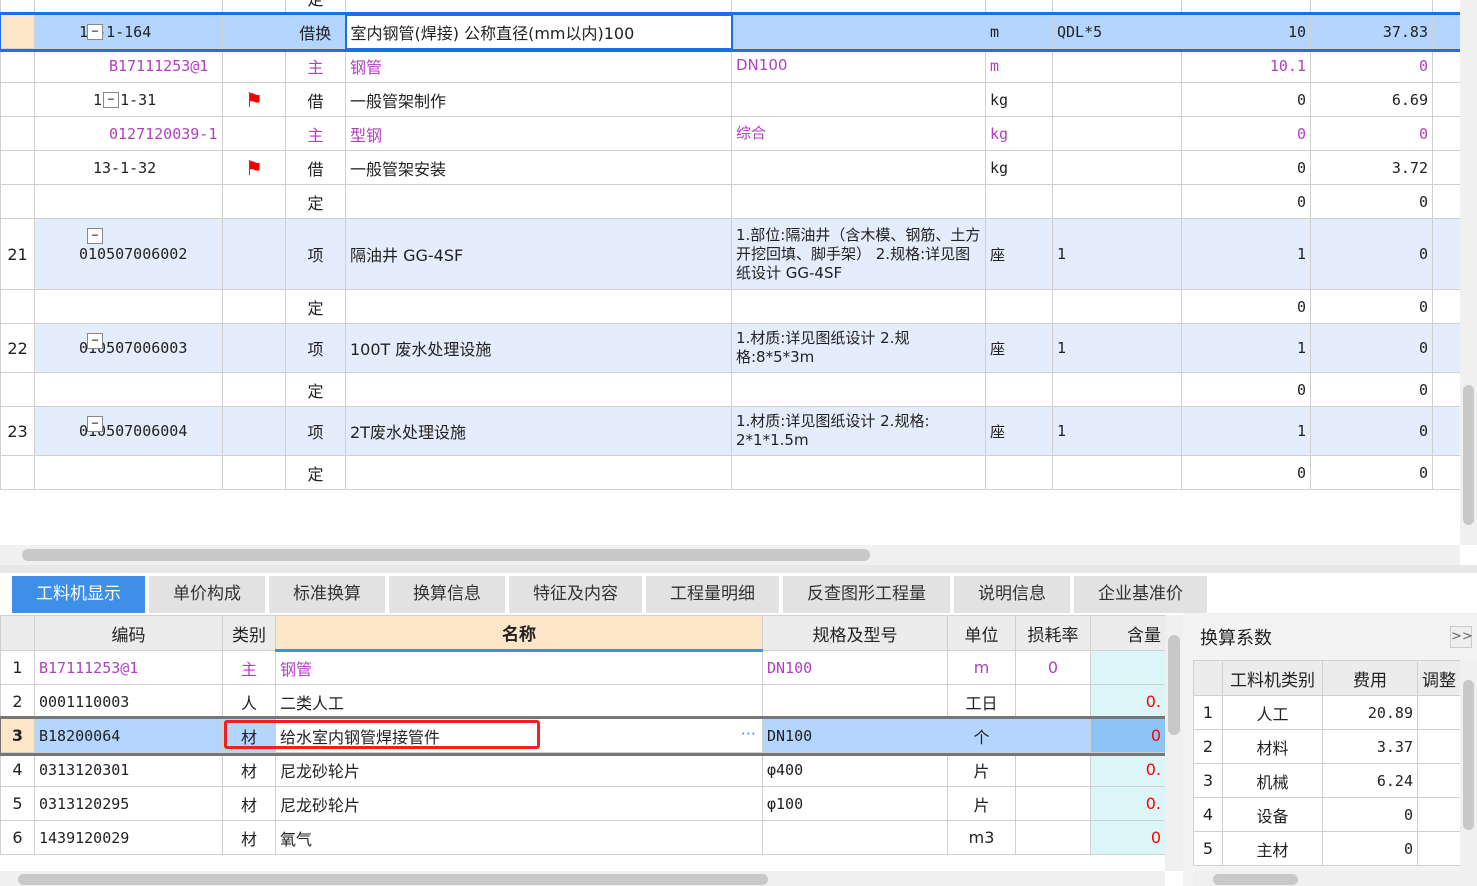 The image size is (1477, 886). I want to click on column-header: 费用, so click(1370, 678).